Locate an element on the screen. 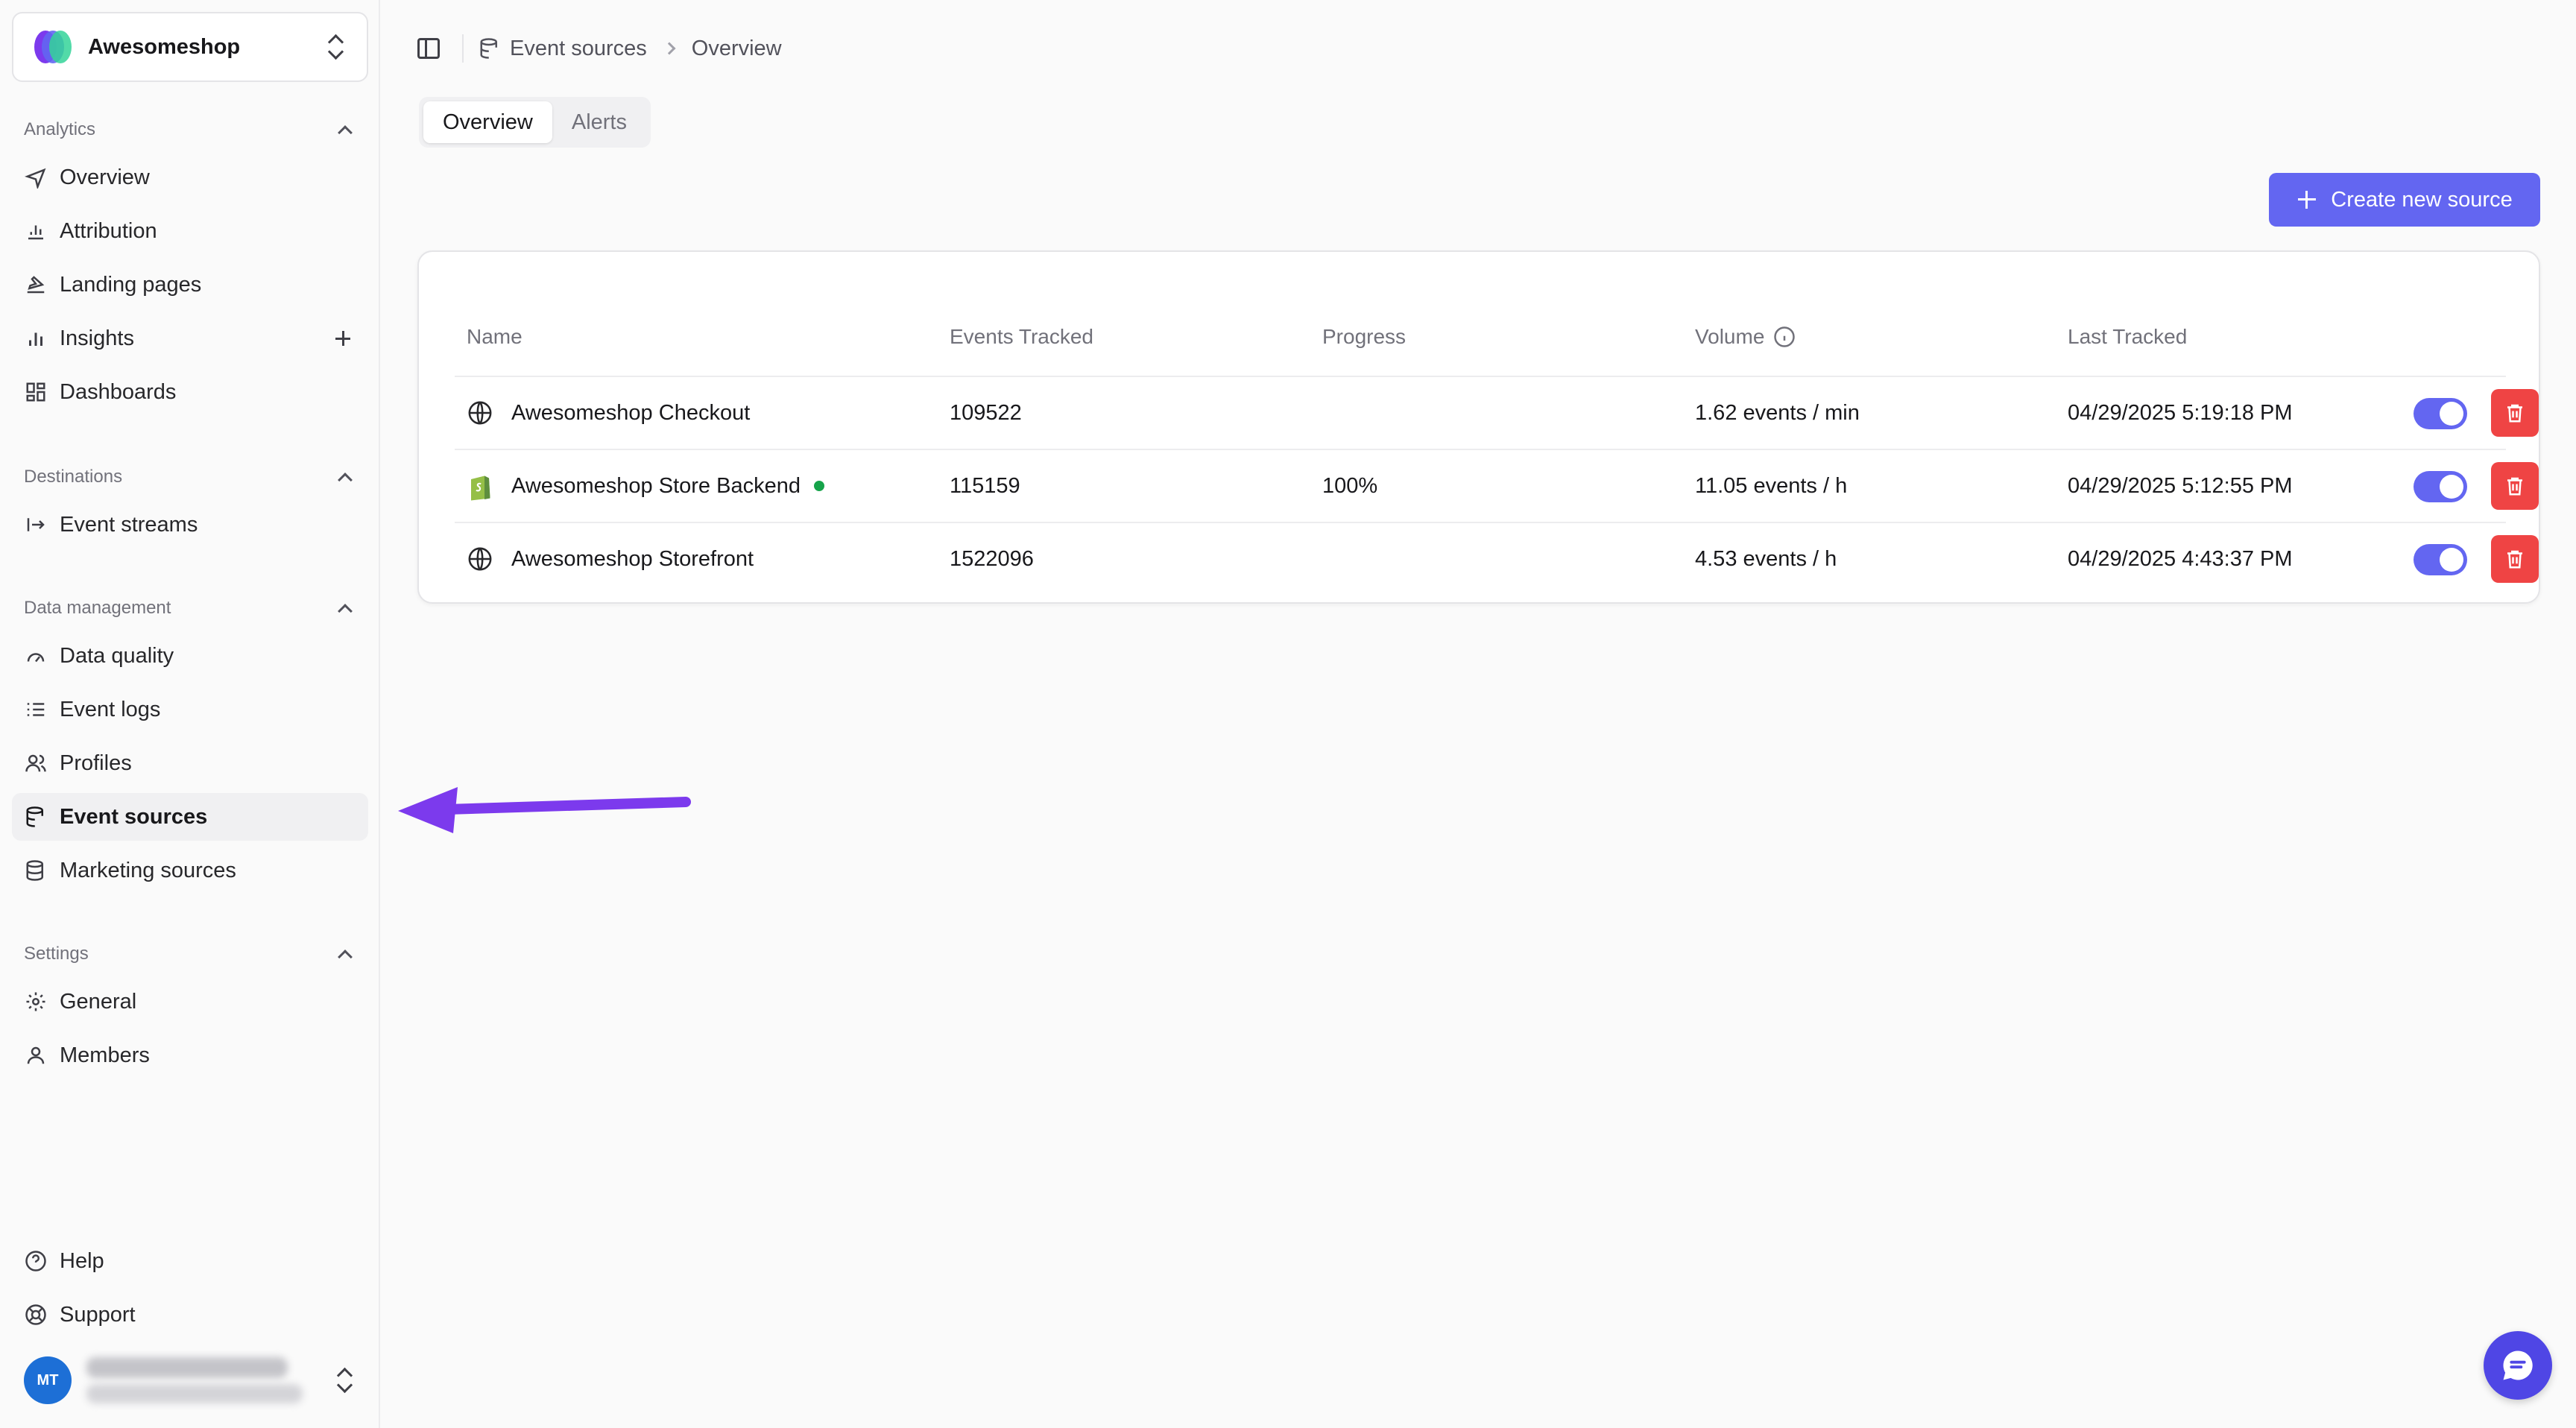  events-tracked: 109522 is located at coordinates (986, 412).